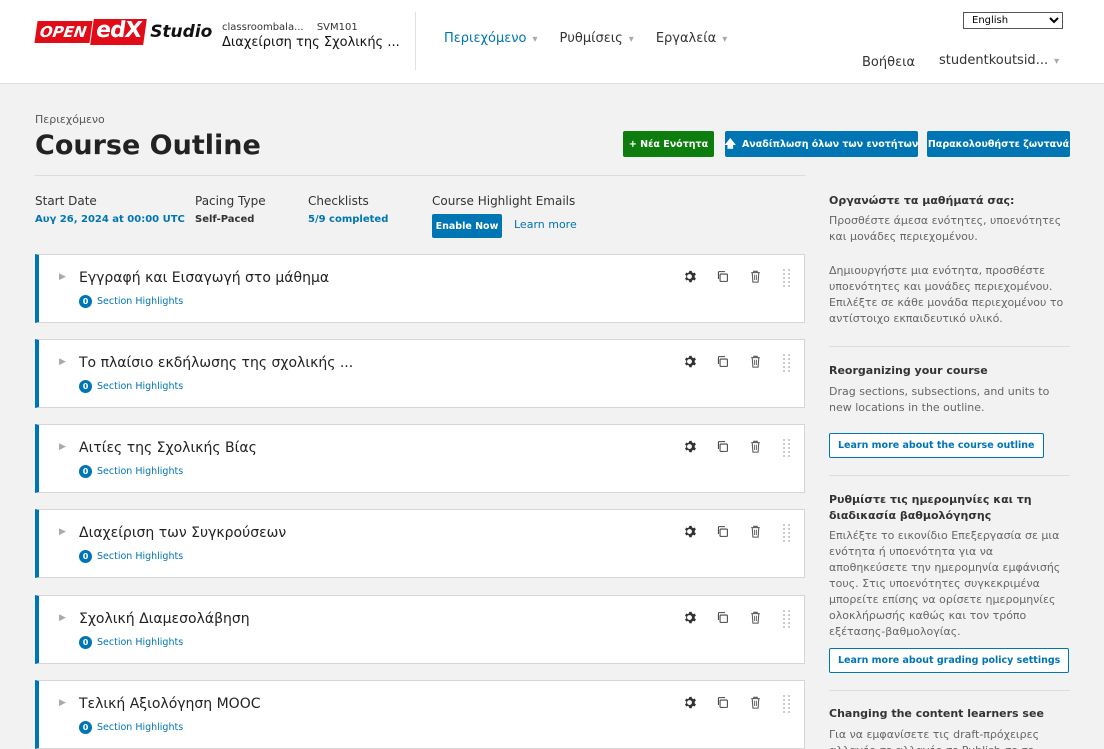 The width and height of the screenshot is (1104, 749). Describe the element at coordinates (118, 31) in the screenshot. I see `logo-edx: edX` at that location.